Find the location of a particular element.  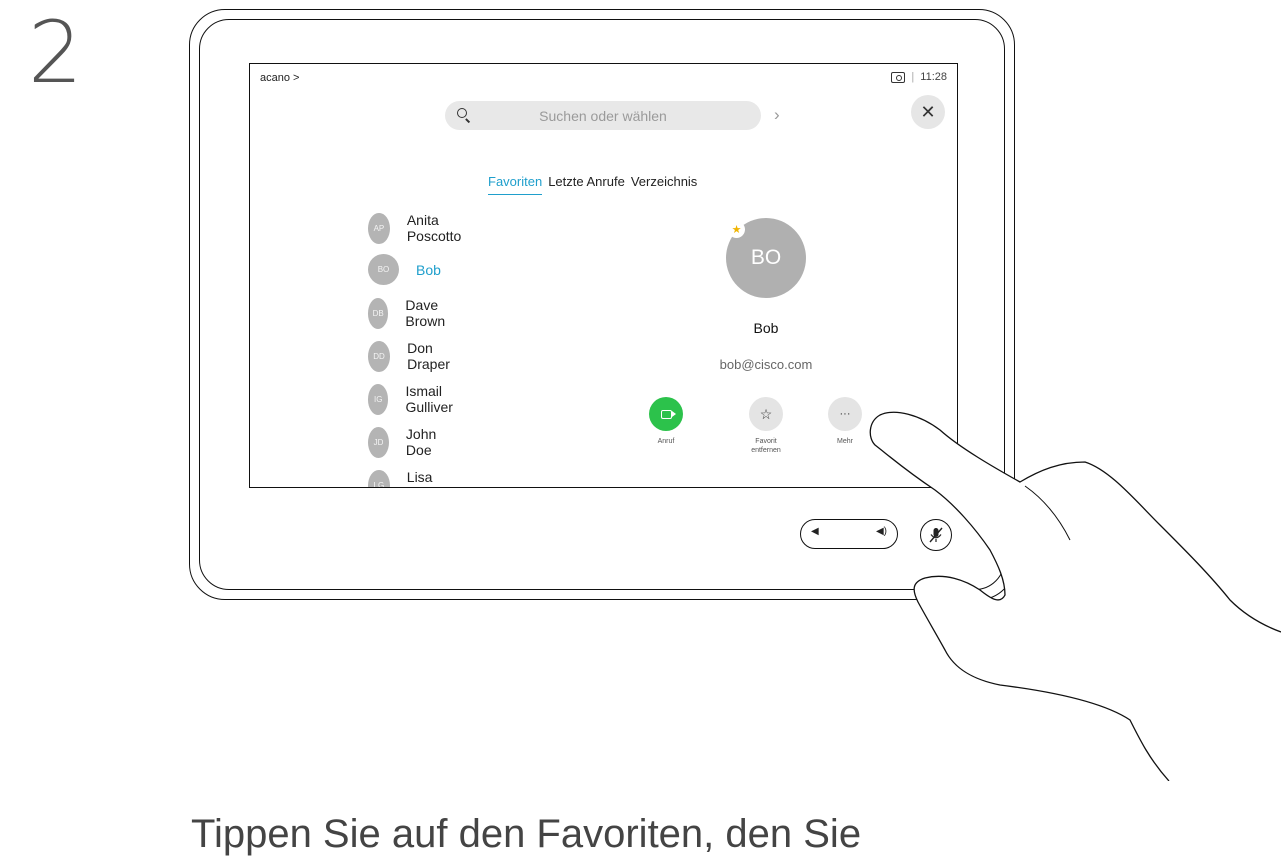

instruction-caption: Tippen Sie auf den Favoriten, den Sie is located at coordinates (526, 834).